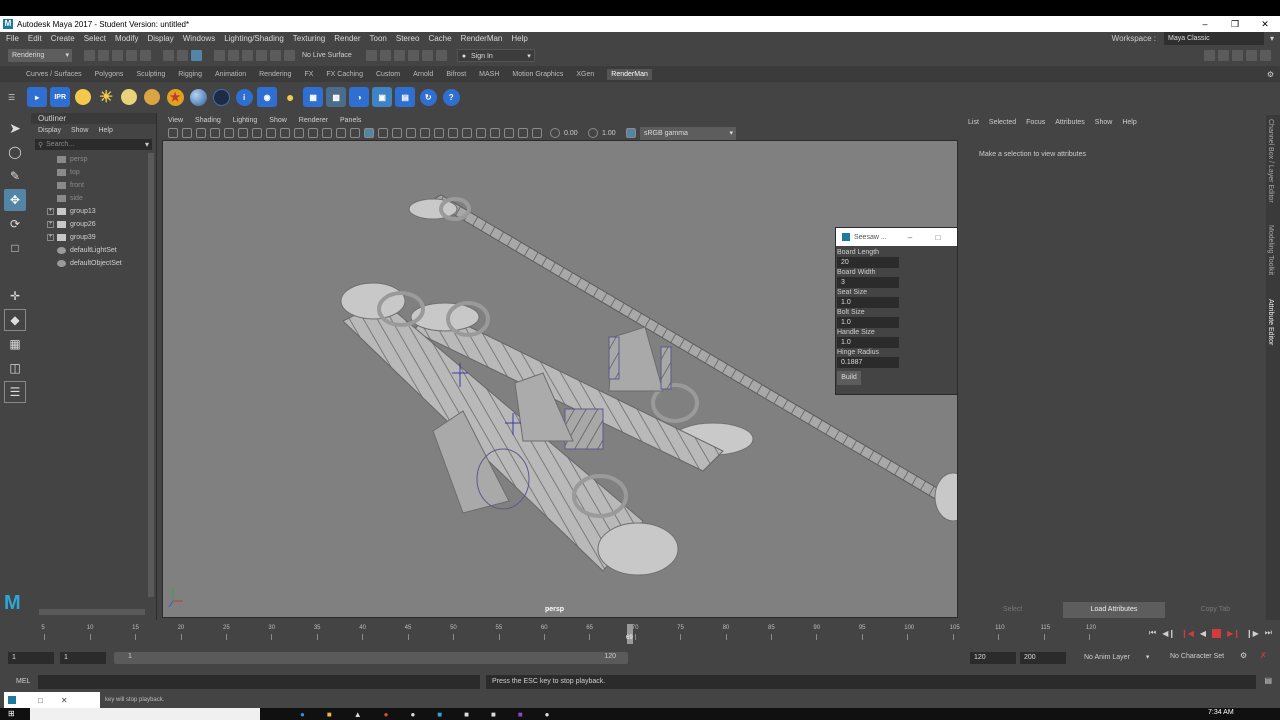 The image size is (1280, 720). I want to click on colorspace-select: sRGB gamma ▾, so click(688, 133).